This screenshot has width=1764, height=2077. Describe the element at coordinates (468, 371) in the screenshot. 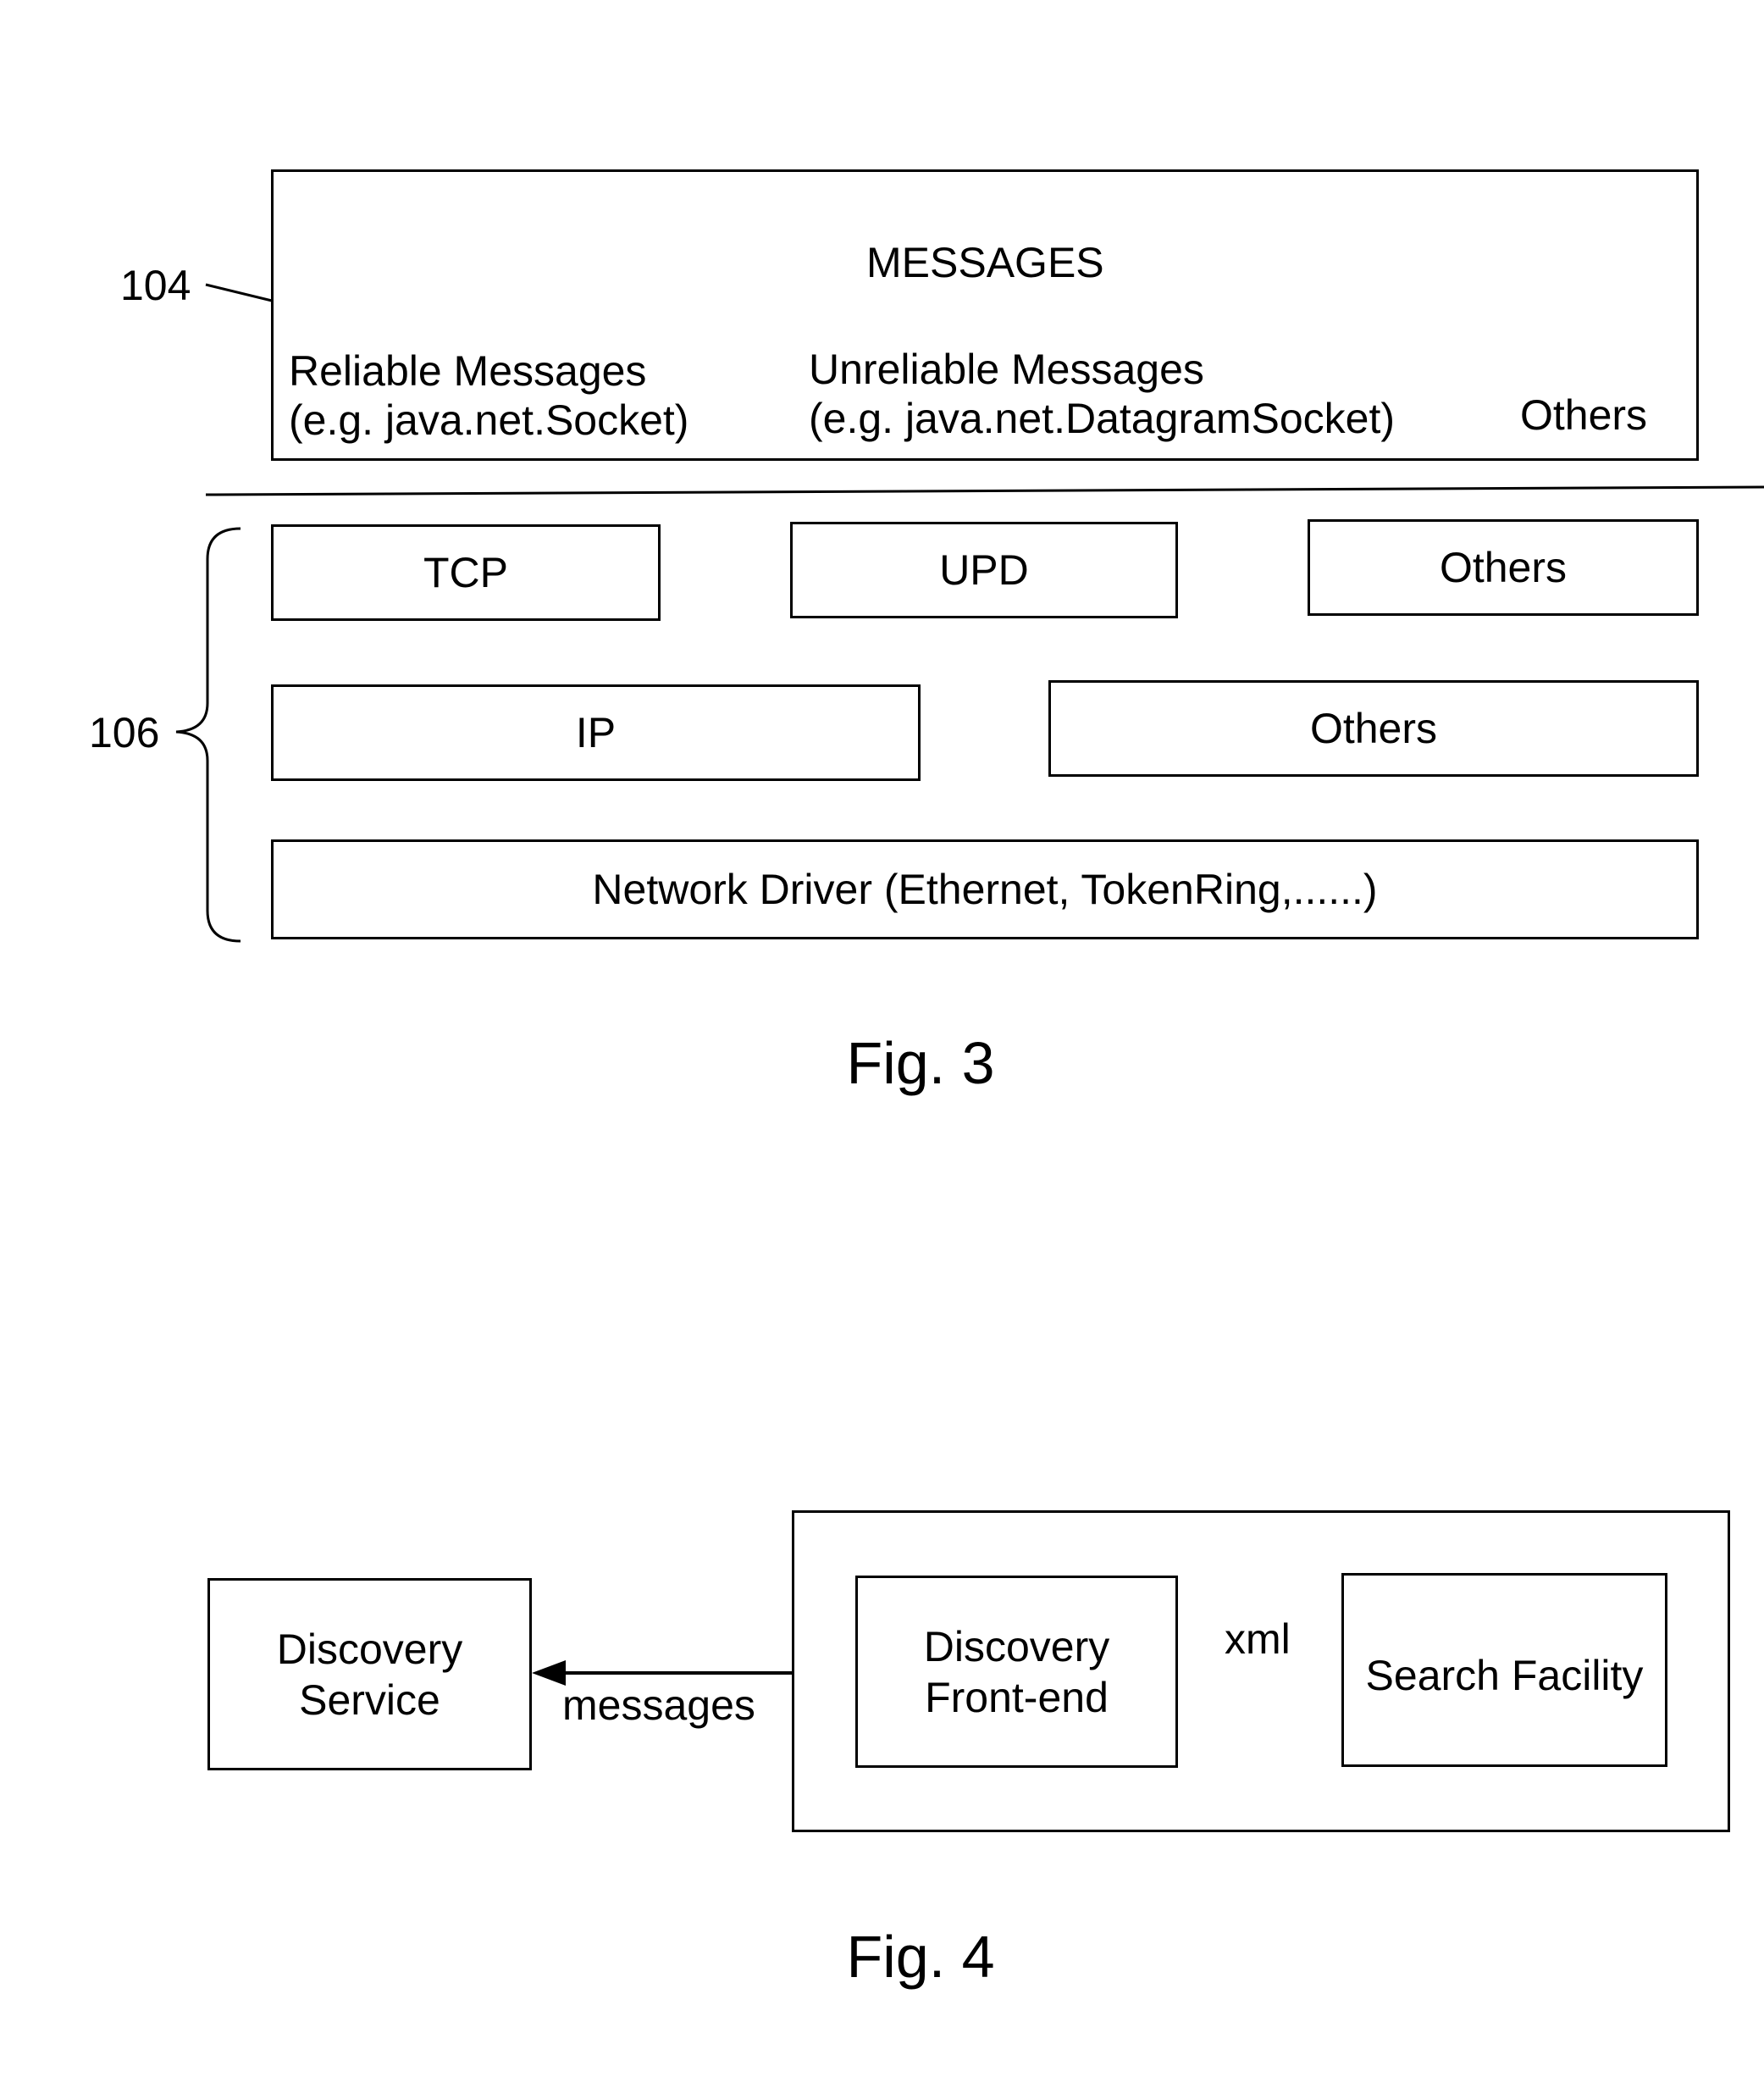

I see `reliable-messages-label: Reliable Messages` at that location.